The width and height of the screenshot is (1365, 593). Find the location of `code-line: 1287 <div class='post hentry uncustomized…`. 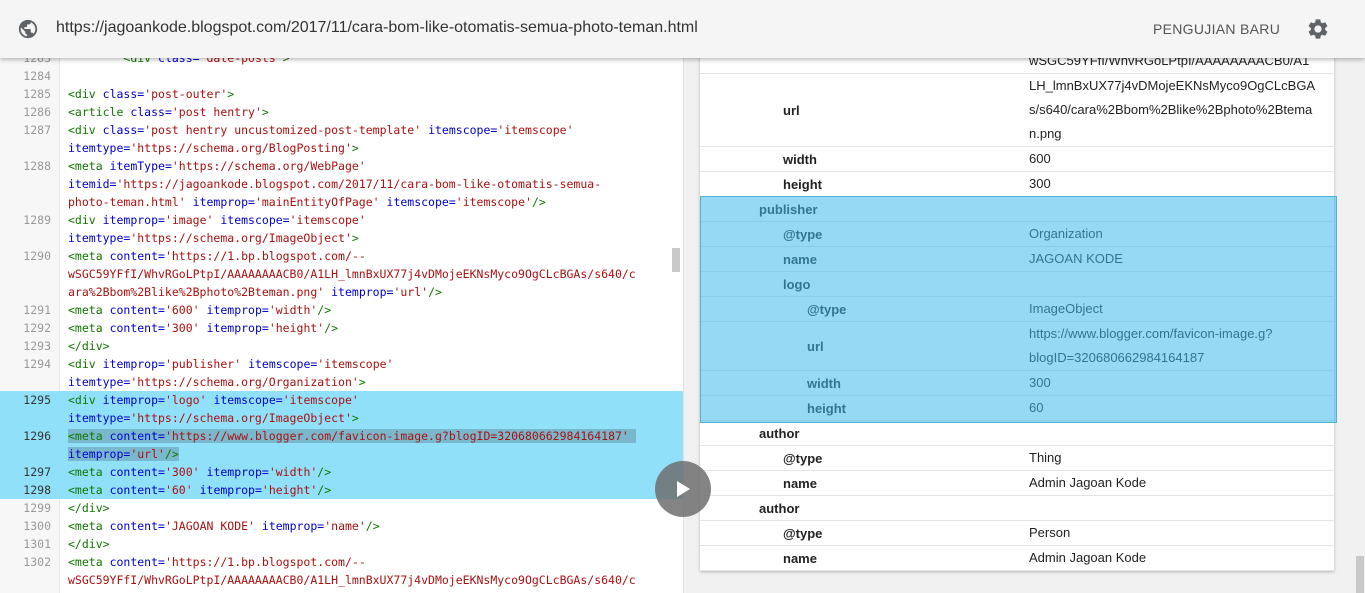

code-line: 1287 <div class='post hentry uncustomized… is located at coordinates (341, 130).